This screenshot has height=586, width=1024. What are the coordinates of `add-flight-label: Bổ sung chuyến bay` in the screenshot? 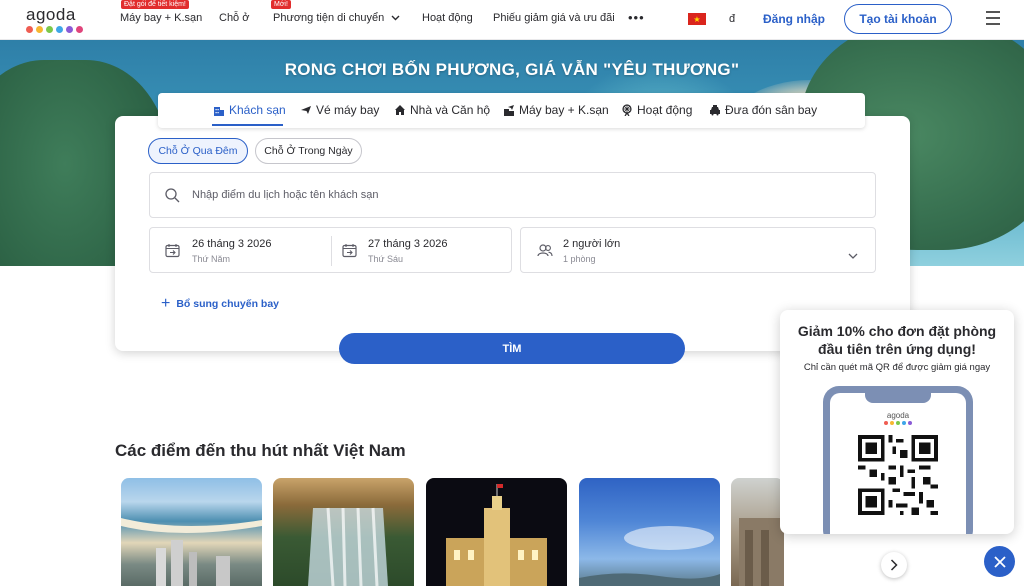 It's located at (228, 304).